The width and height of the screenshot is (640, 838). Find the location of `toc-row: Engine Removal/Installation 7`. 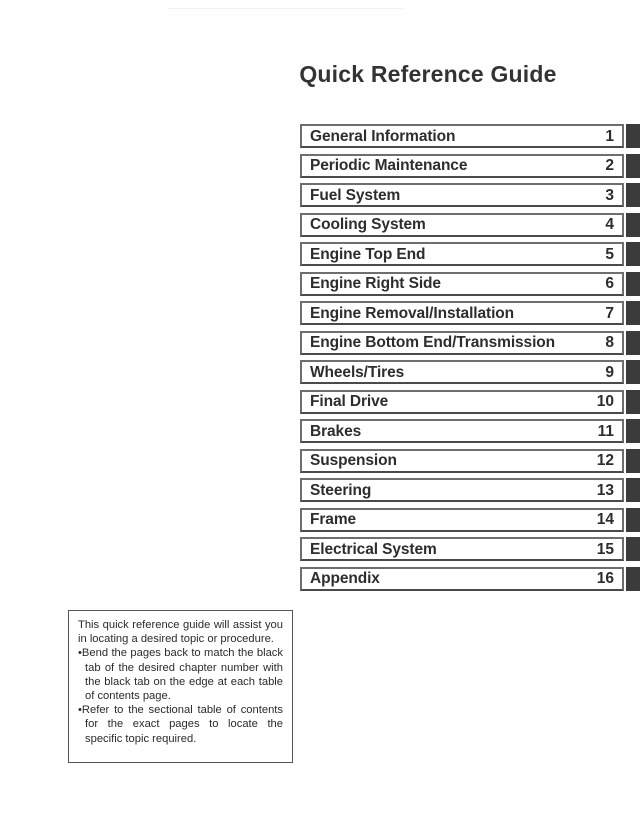

toc-row: Engine Removal/Installation 7 is located at coordinates (470, 313).